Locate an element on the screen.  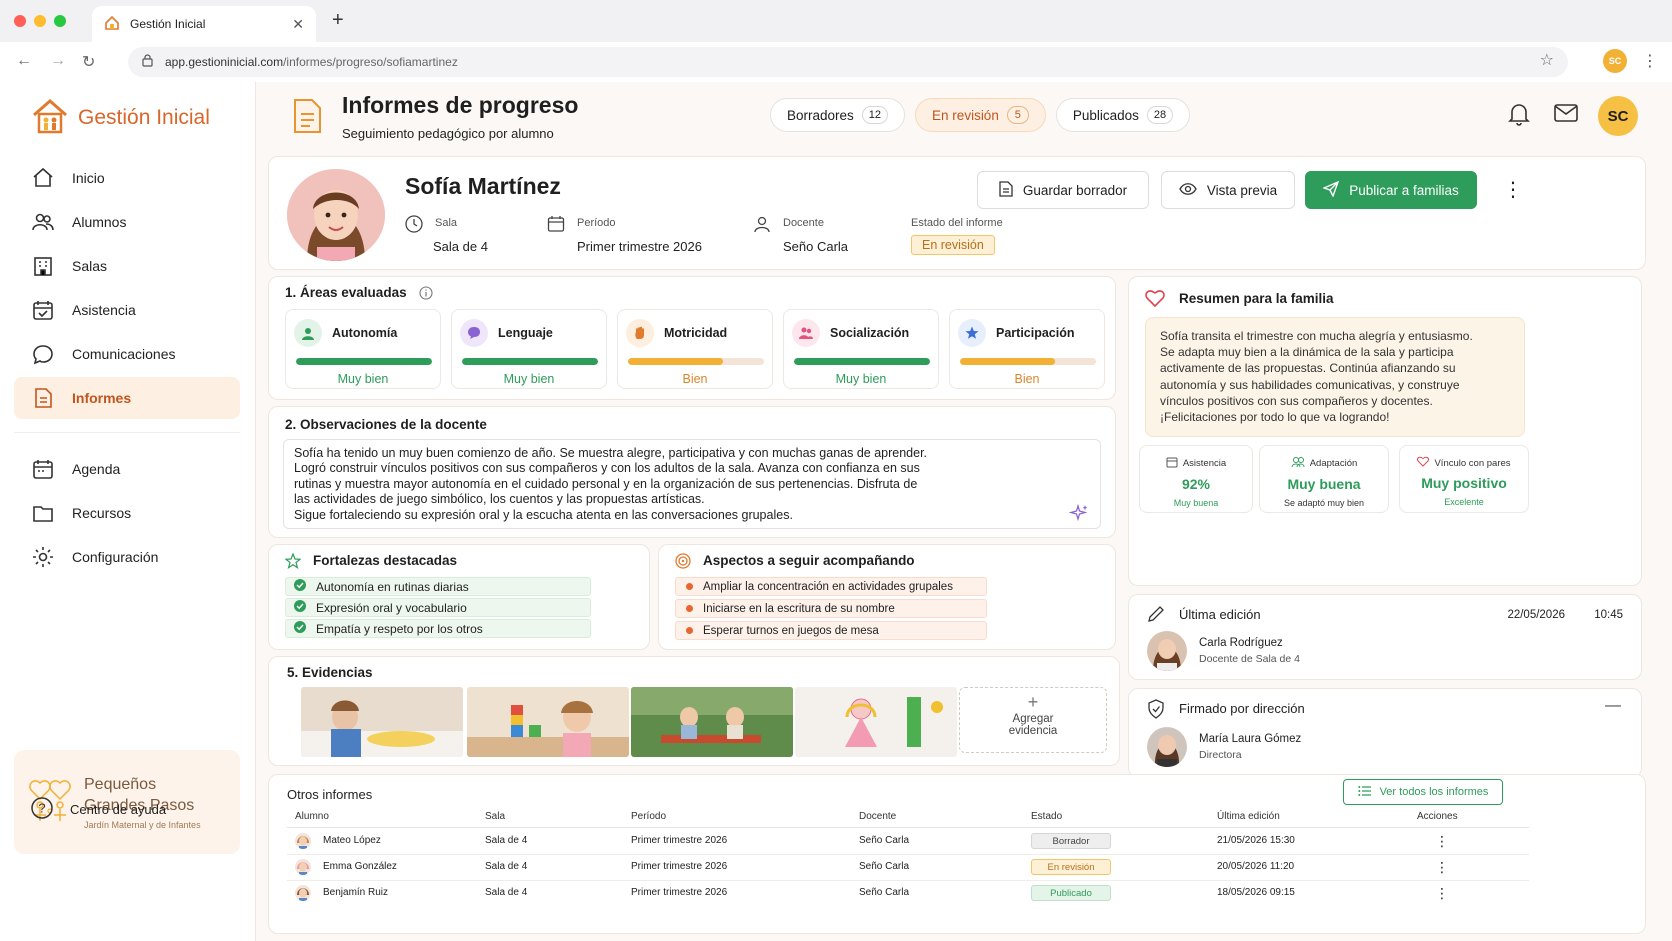
editor-role: Docente de Sala de 4 is located at coordinates (1249, 659).